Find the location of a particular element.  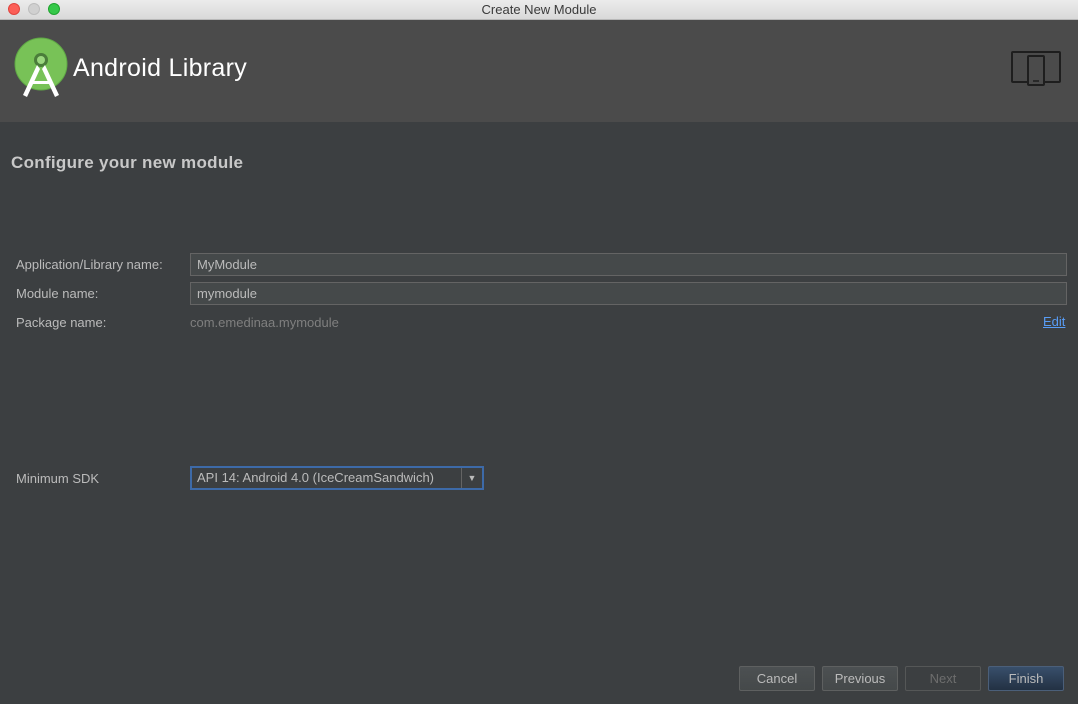

next-button: Next is located at coordinates (943, 678).